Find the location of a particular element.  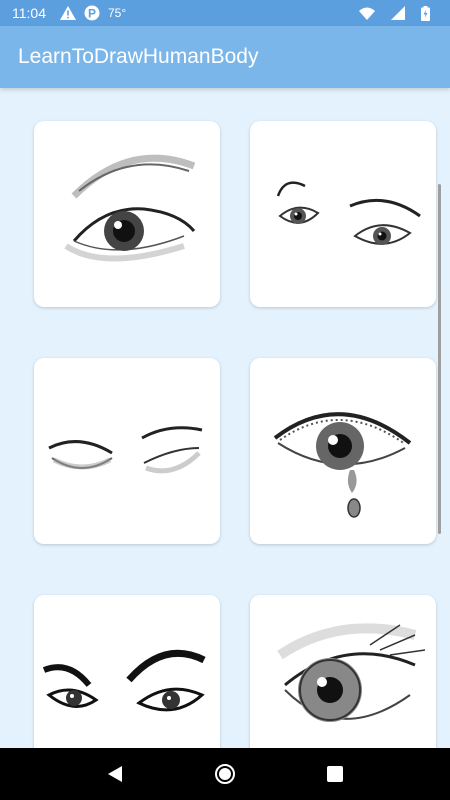

warning-icon is located at coordinates (68, 13).